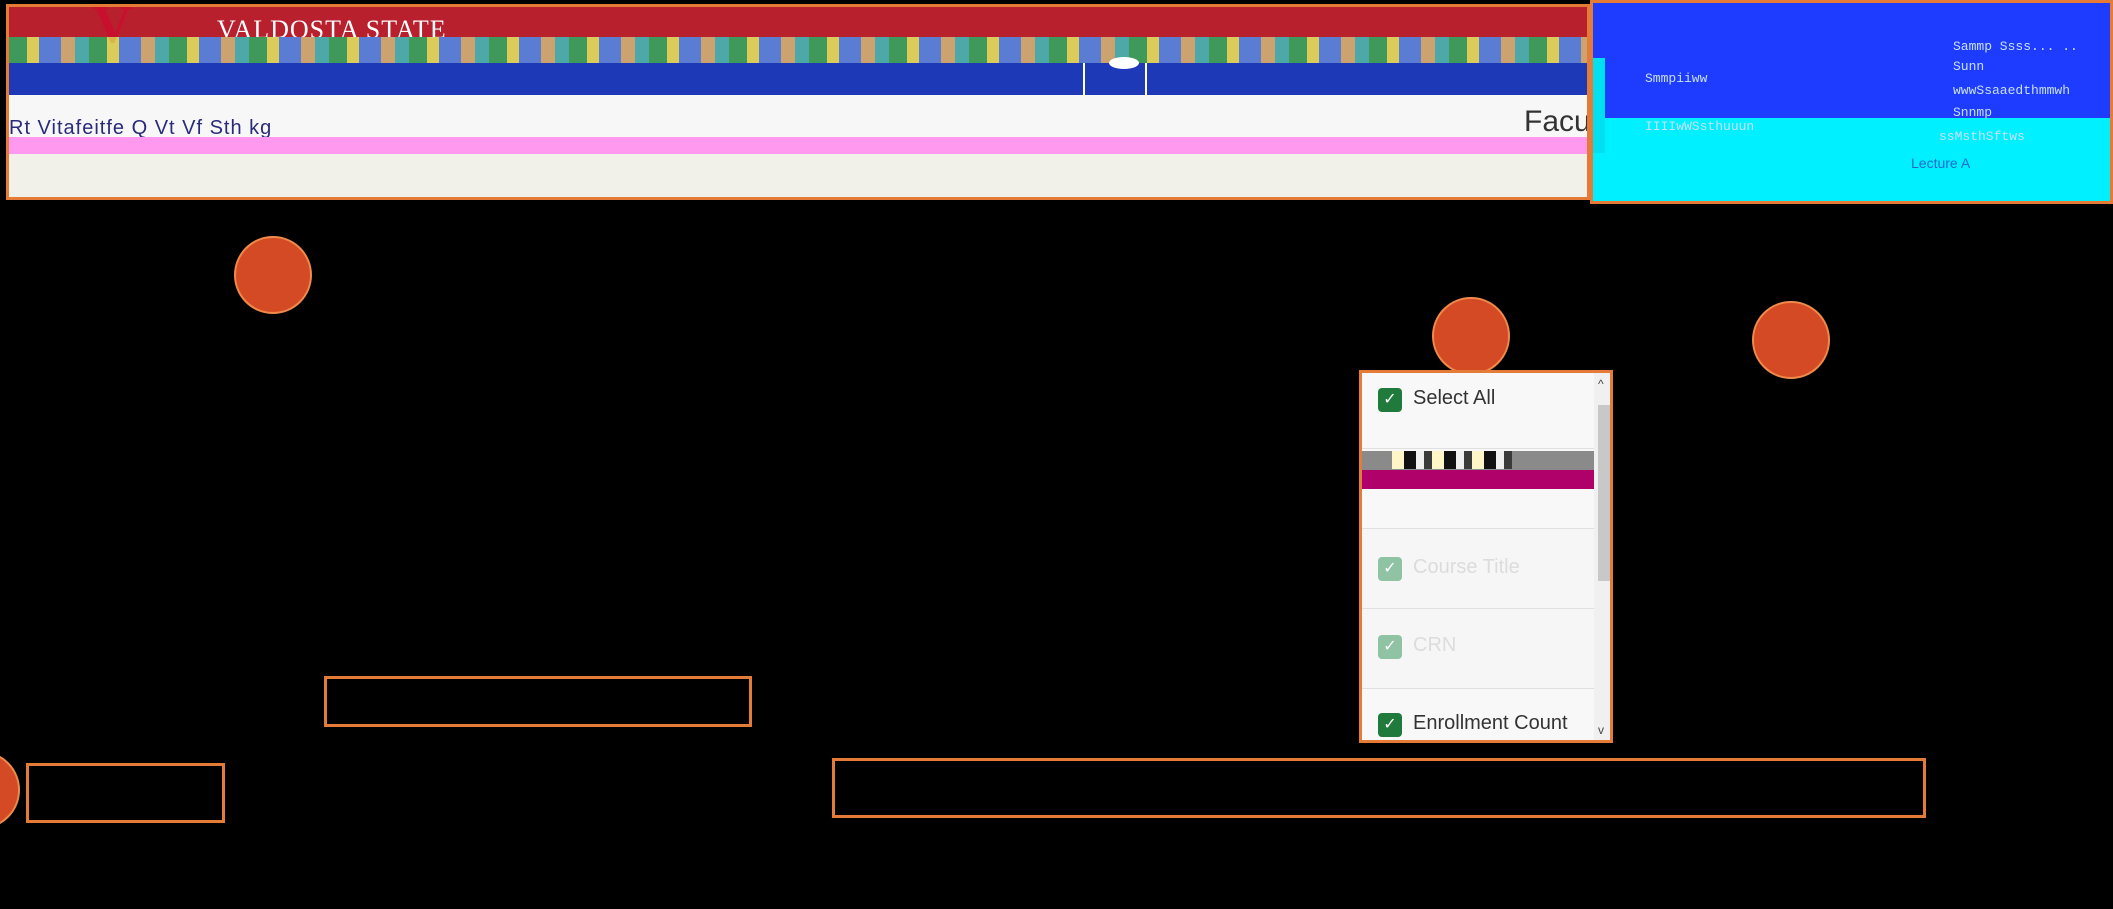 Image resolution: width=2113 pixels, height=909 pixels. I want to click on main-nav-bar, so click(798, 79).